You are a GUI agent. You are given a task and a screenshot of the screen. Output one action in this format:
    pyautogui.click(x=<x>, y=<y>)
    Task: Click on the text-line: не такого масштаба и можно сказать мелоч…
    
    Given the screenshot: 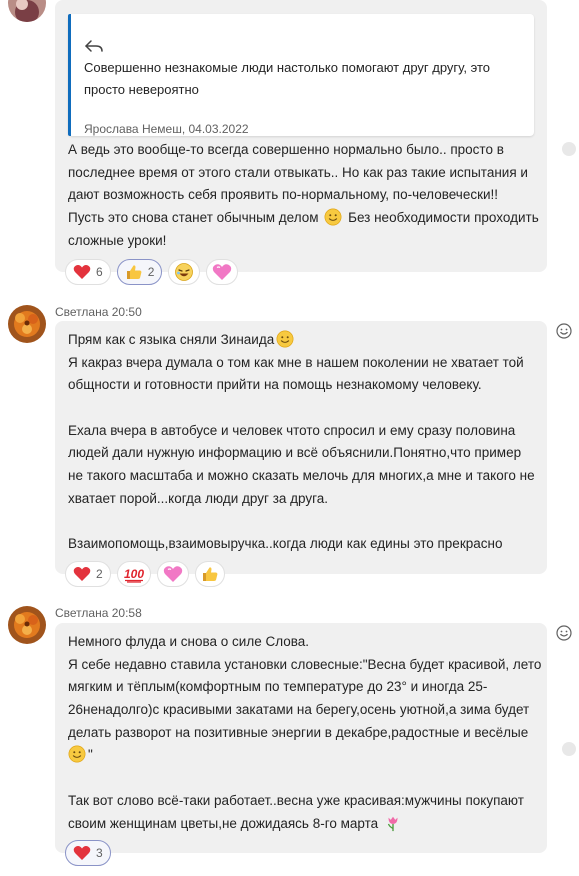 What is the action you would take?
    pyautogui.click(x=301, y=476)
    